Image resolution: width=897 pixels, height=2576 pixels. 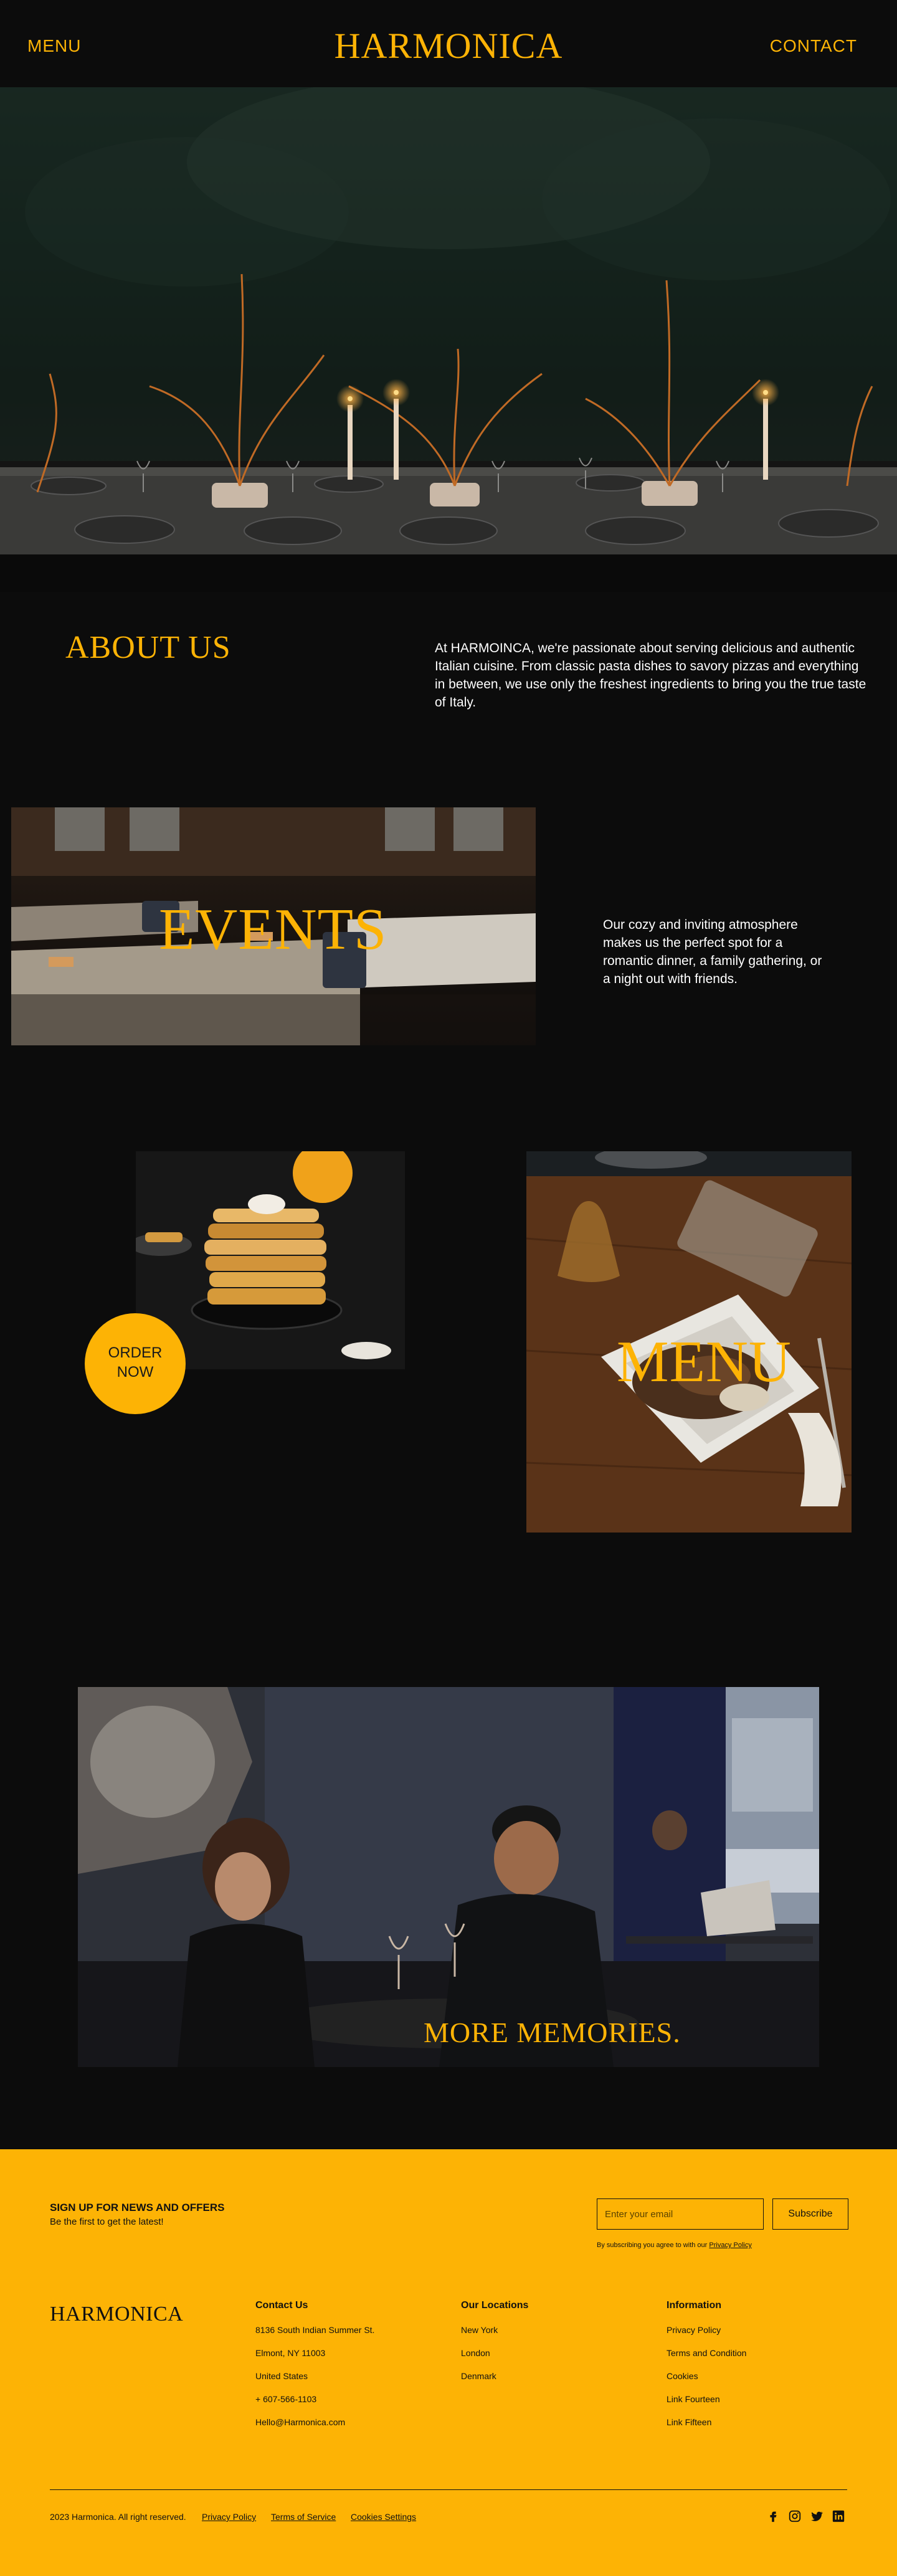 What do you see at coordinates (314, 2422) in the screenshot?
I see `contact-email: Hello@Harmonica.com` at bounding box center [314, 2422].